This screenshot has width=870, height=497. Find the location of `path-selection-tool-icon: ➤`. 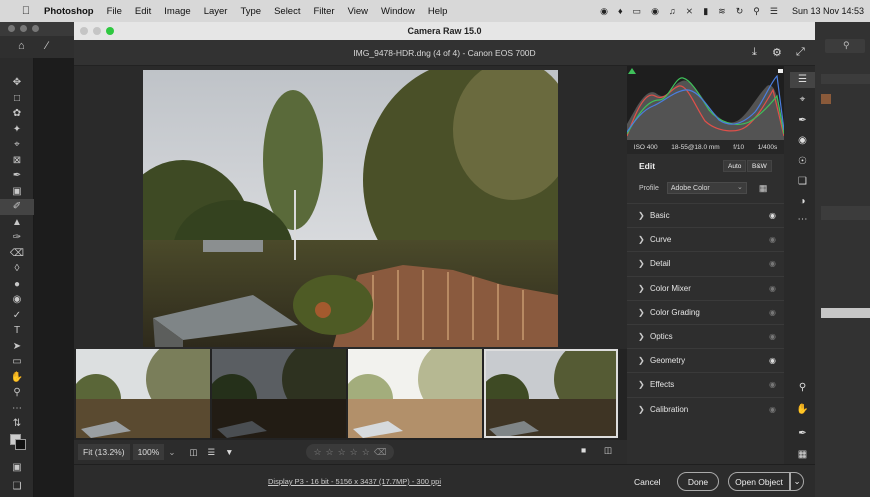

path-selection-tool-icon: ➤ is located at coordinates (17, 347).